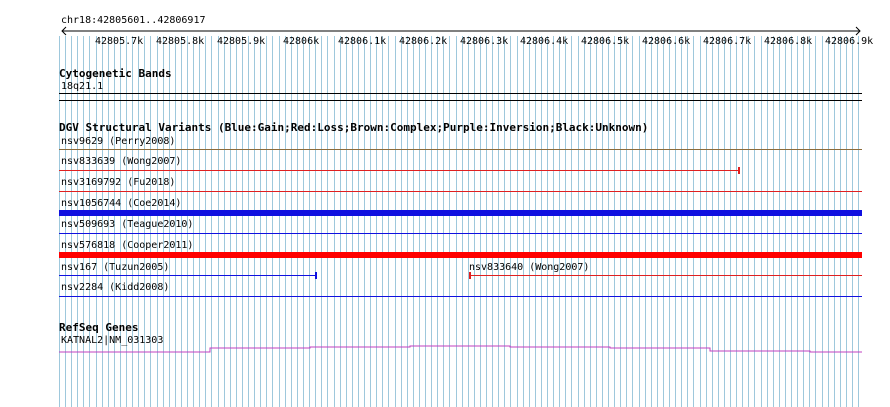 The image size is (890, 407). Describe the element at coordinates (115, 287) in the screenshot. I see `variant-label: nsv2284 (Kidd2008)` at that location.